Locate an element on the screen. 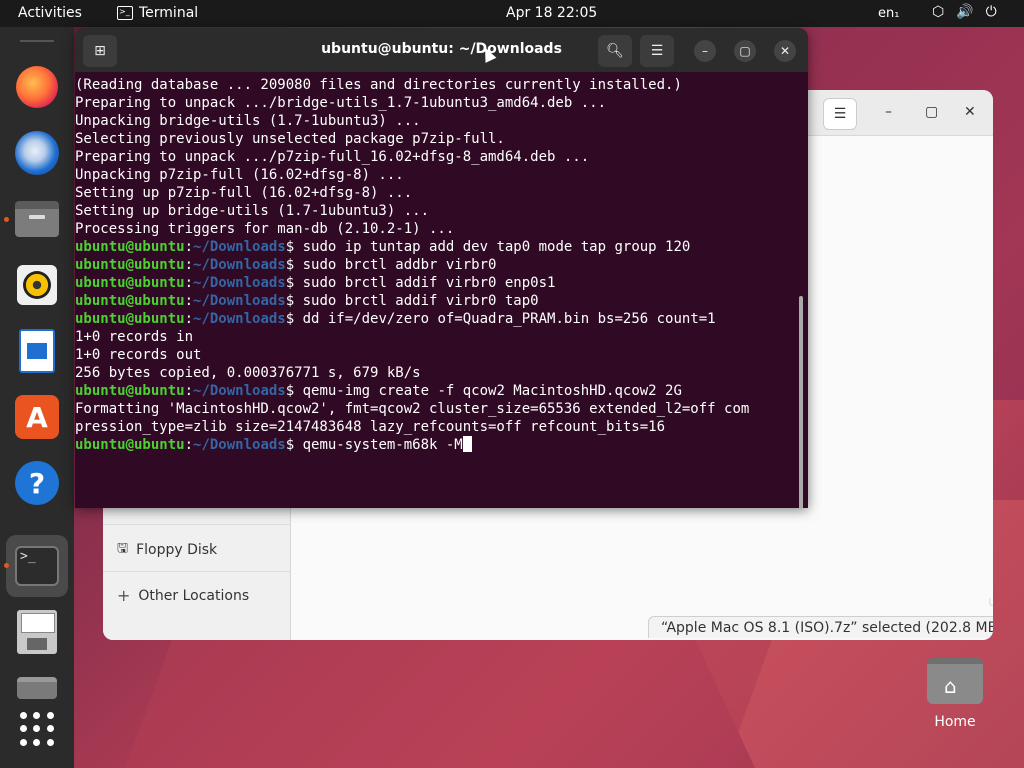 The image size is (1024, 768). sidebar-item-other-locations: + Other Locations is located at coordinates (183, 595).